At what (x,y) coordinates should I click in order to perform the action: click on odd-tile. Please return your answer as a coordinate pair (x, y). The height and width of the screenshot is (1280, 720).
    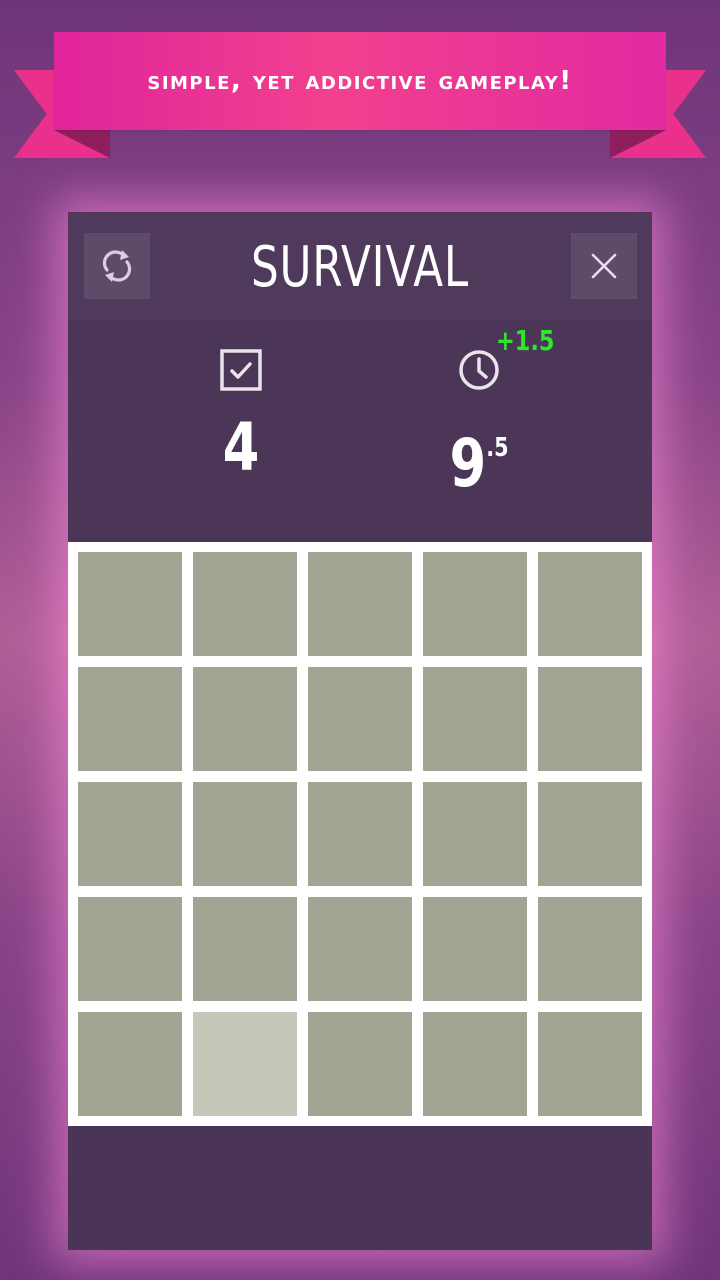
    Looking at the image, I should click on (245, 1064).